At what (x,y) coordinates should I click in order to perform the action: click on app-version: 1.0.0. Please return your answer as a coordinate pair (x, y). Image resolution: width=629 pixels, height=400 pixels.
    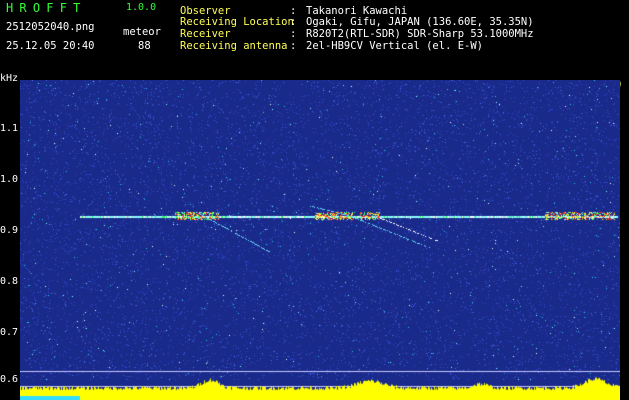
    Looking at the image, I should click on (141, 7).